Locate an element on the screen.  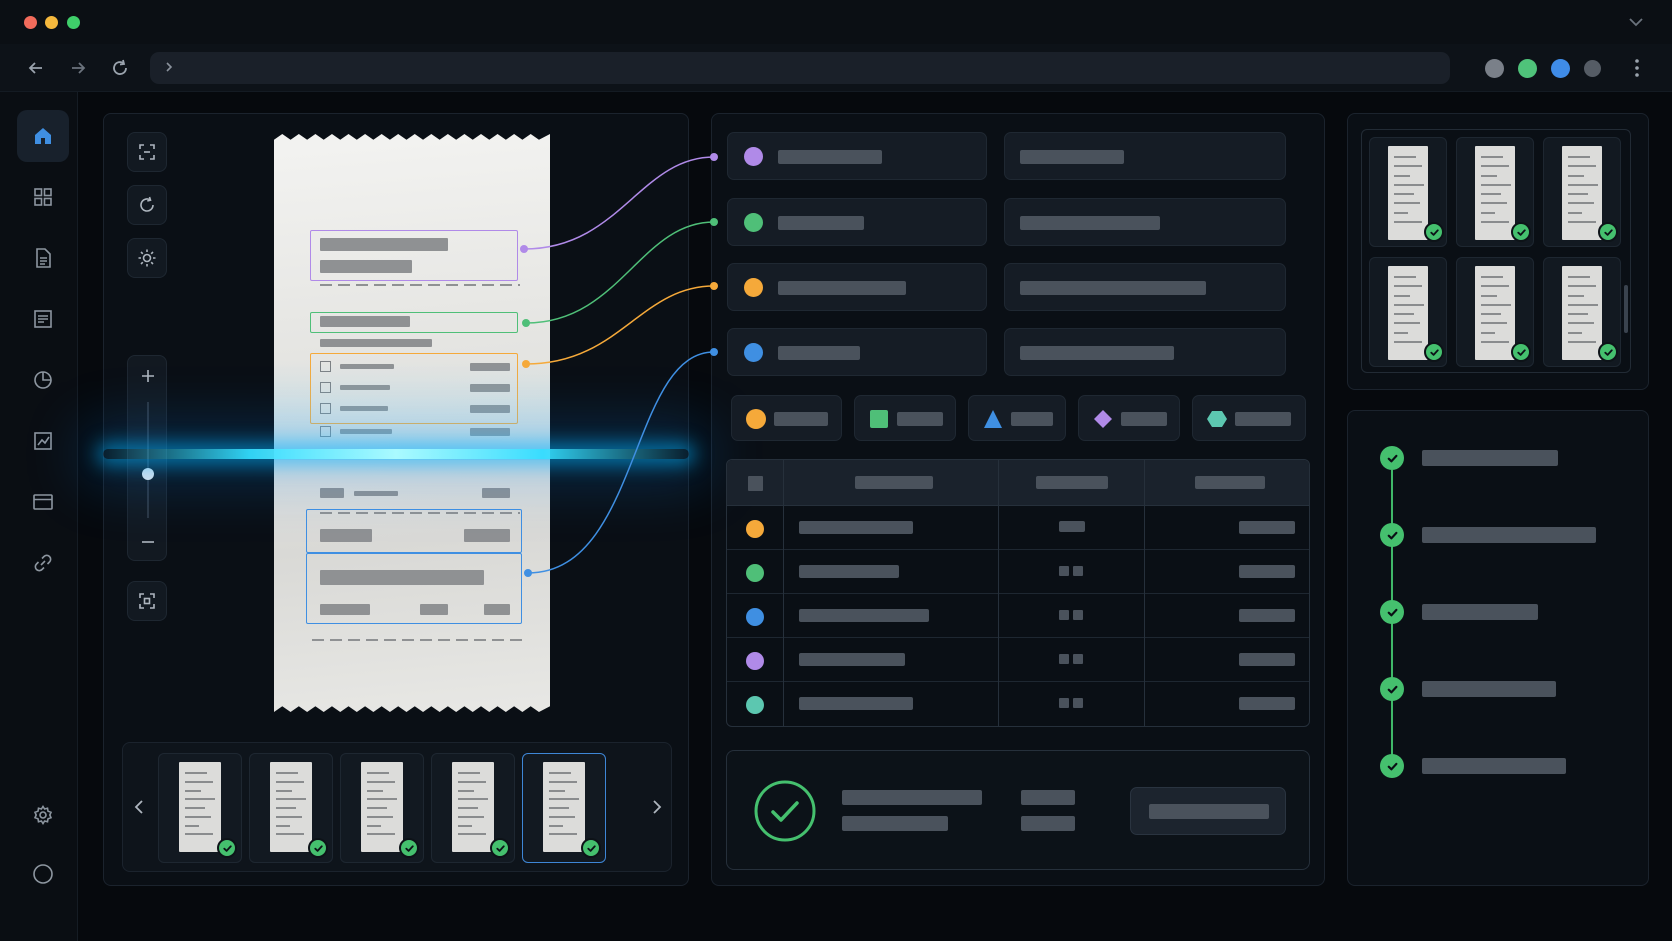
sidebar-item-reports is located at coordinates (43, 319).